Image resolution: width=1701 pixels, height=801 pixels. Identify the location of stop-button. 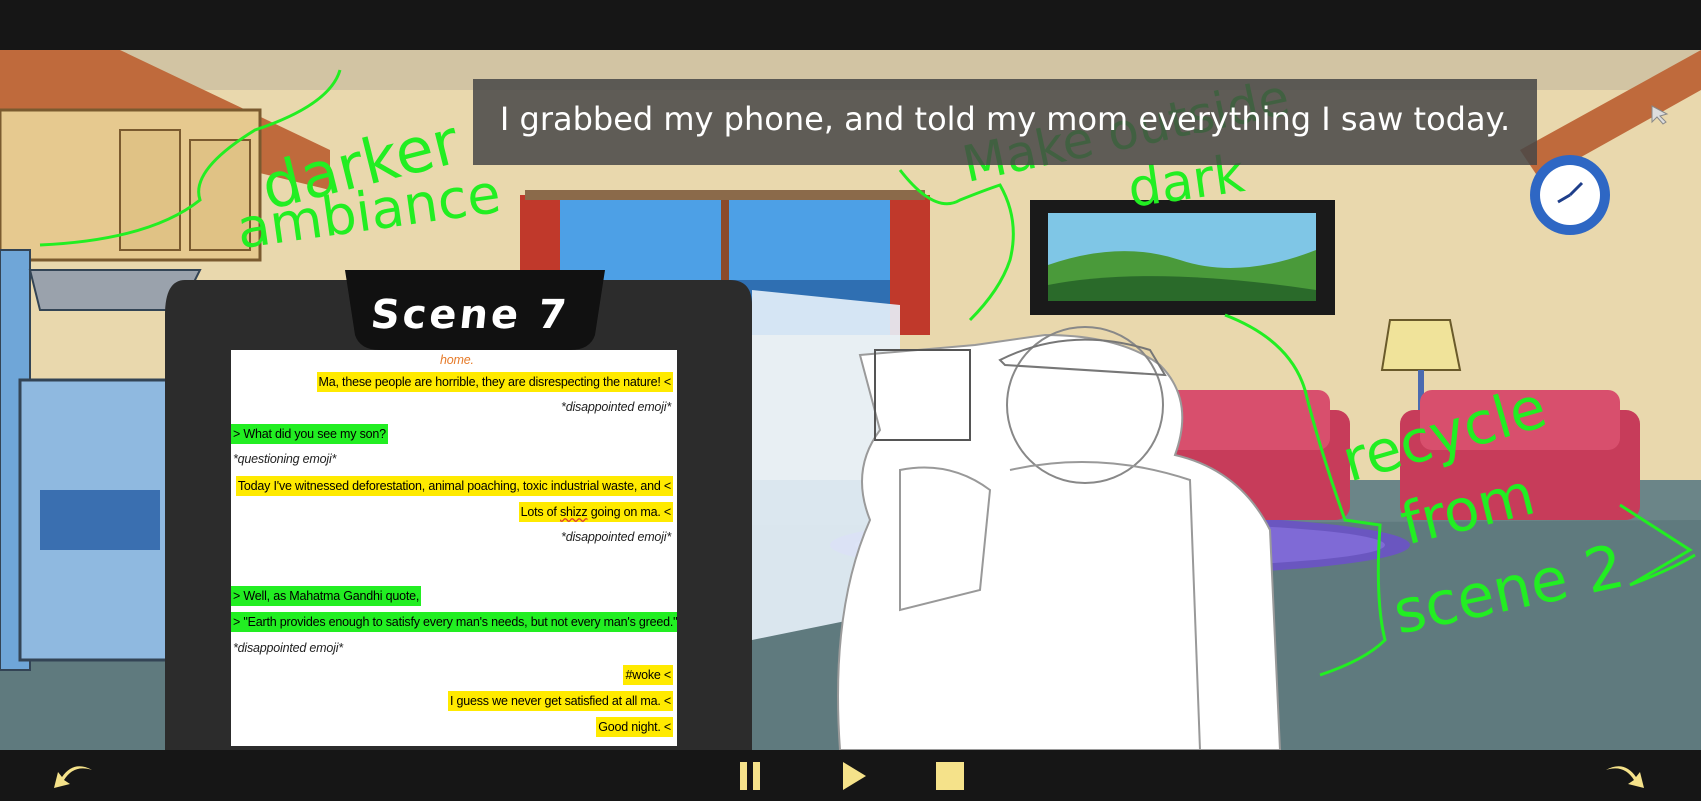
(950, 776).